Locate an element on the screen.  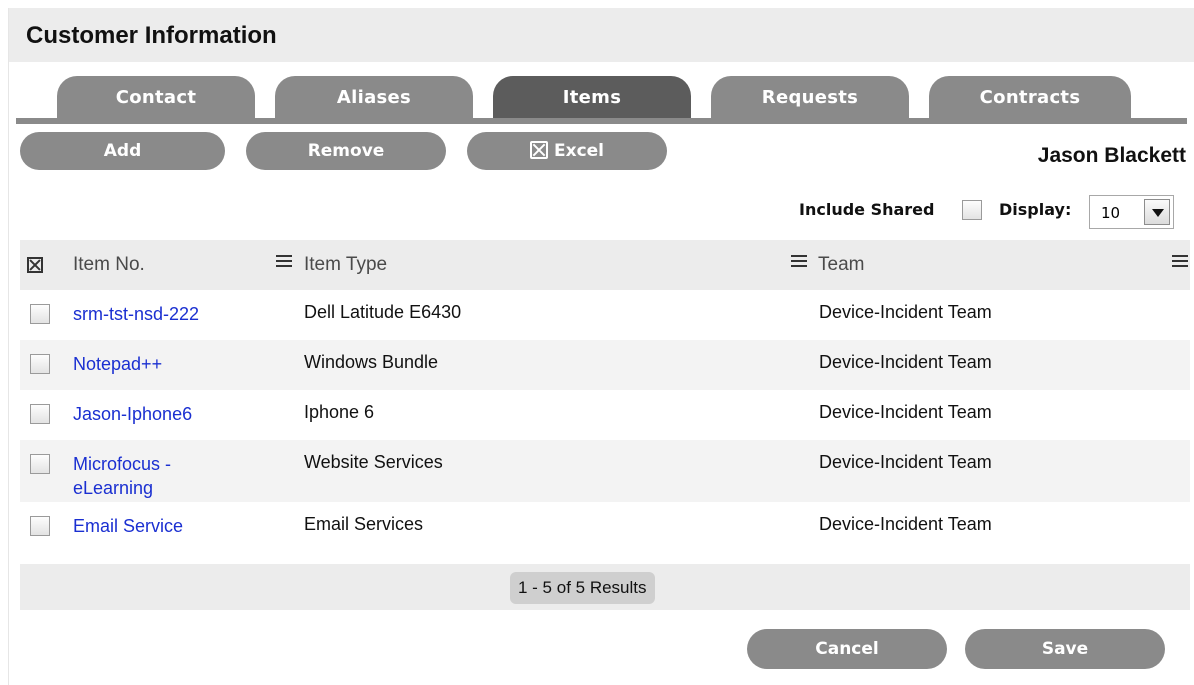
tab-aliases: Aliases is located at coordinates (374, 98).